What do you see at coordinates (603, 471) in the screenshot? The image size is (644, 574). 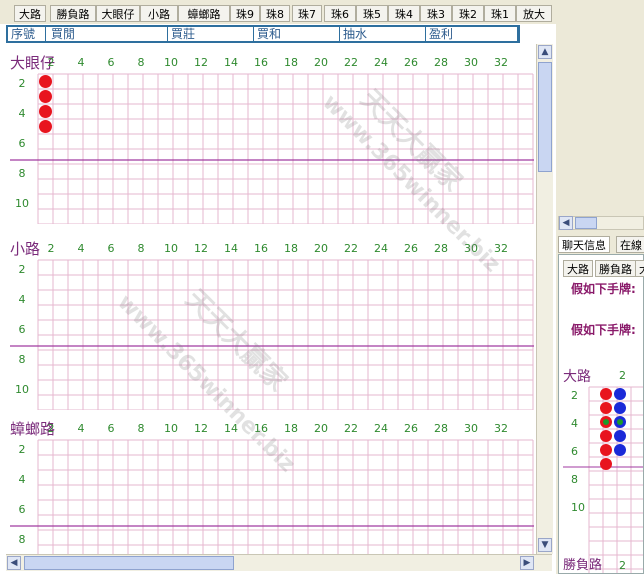 I see `right-big-road-grid: 大路 2 2 4 6 8 10 勝負路 2` at bounding box center [603, 471].